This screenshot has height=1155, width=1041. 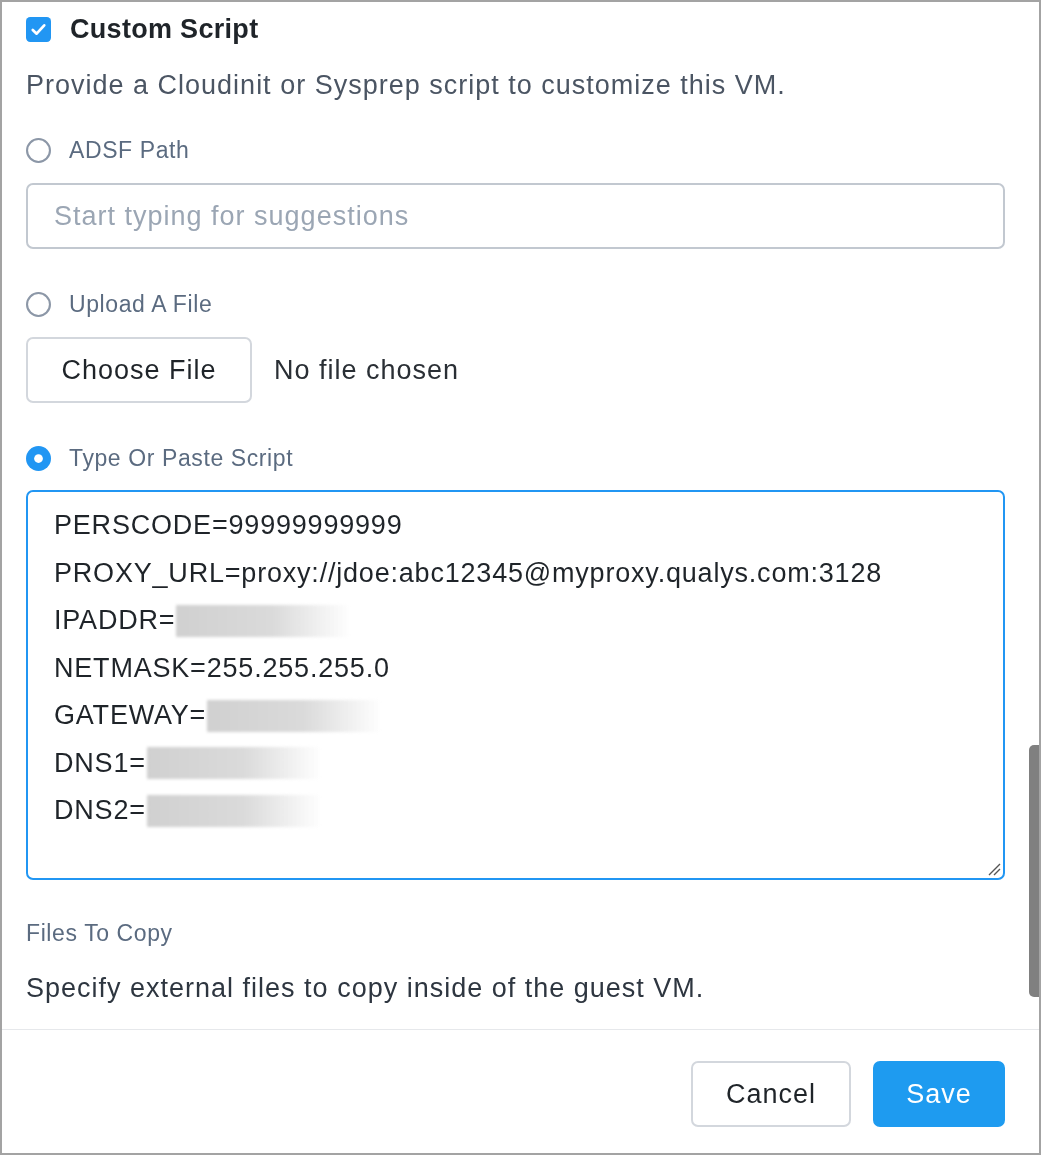 I want to click on path-input: Start typing for suggestions, so click(x=515, y=216).